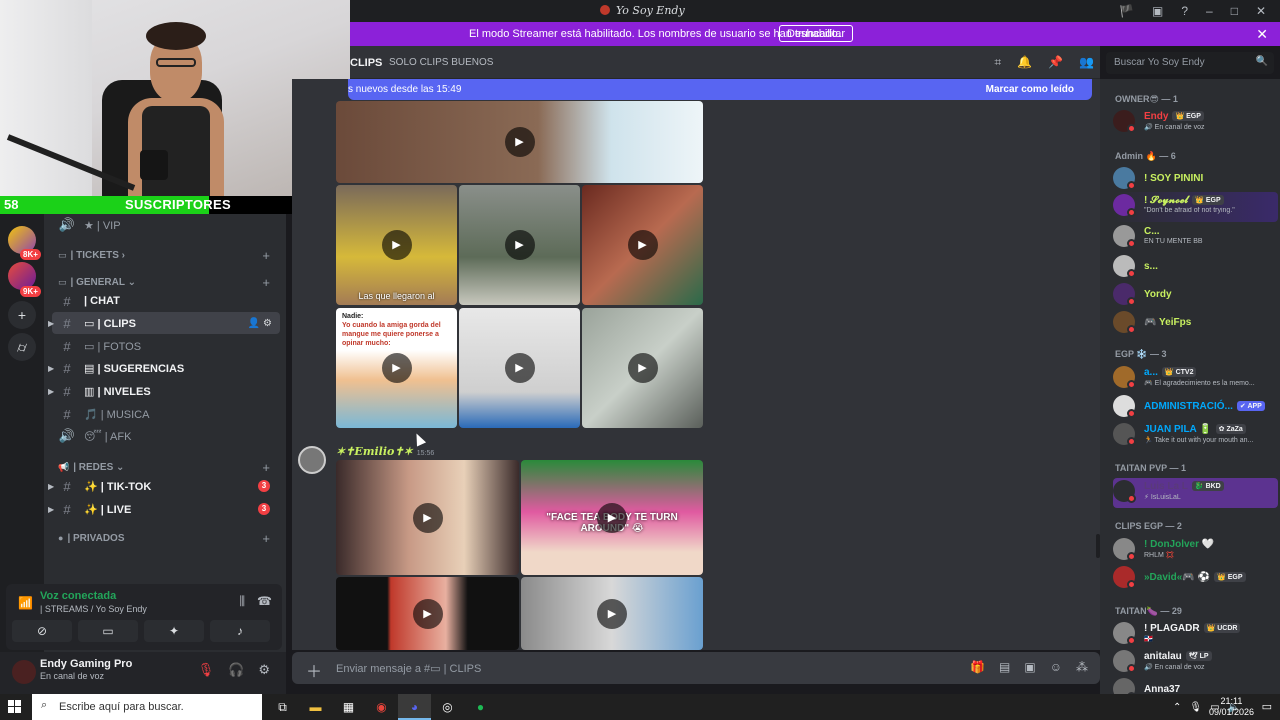  I want to click on member-item: »David«🎮 ⚽ 👑 EGP, so click(1195, 579).